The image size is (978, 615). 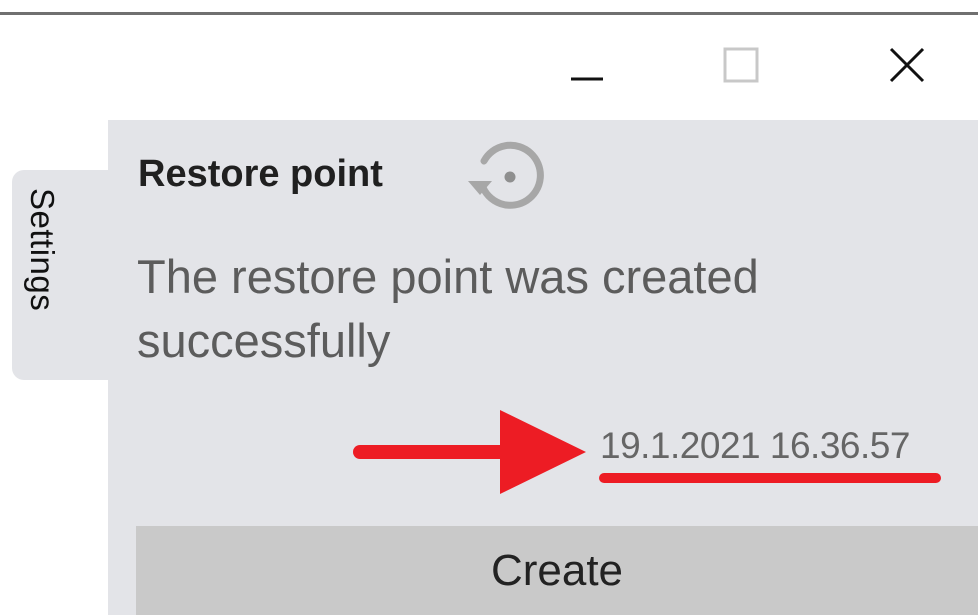 I want to click on close-button, so click(x=907, y=65).